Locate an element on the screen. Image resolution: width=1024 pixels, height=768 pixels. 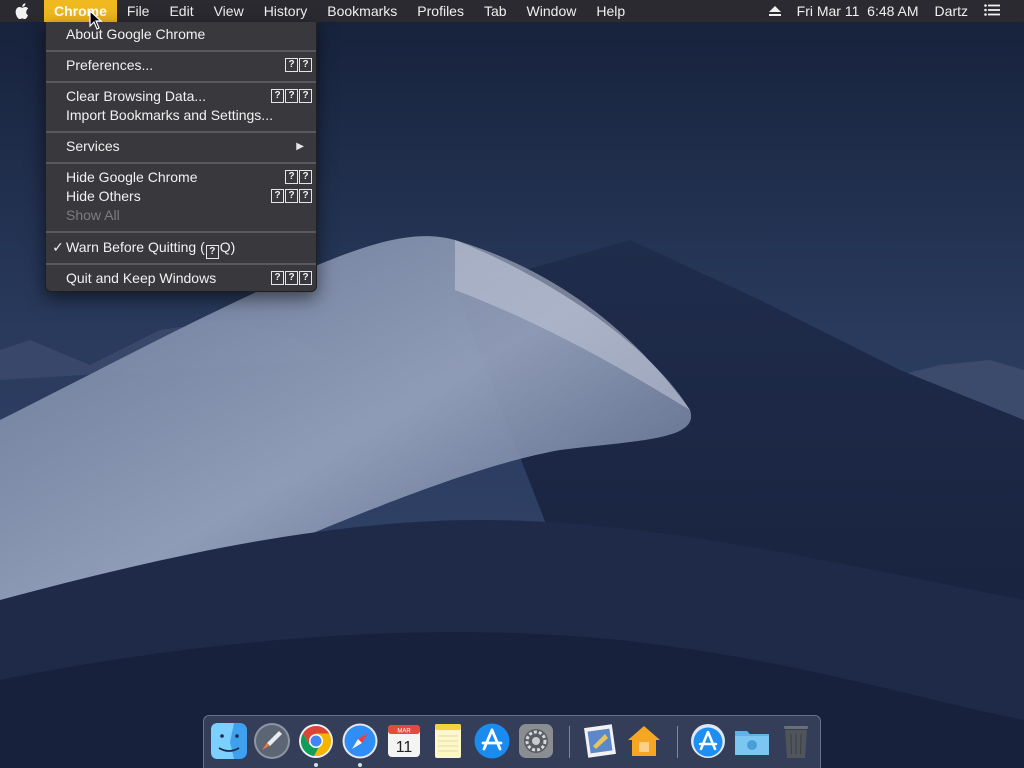
notification-center-icon is located at coordinates (992, 10).